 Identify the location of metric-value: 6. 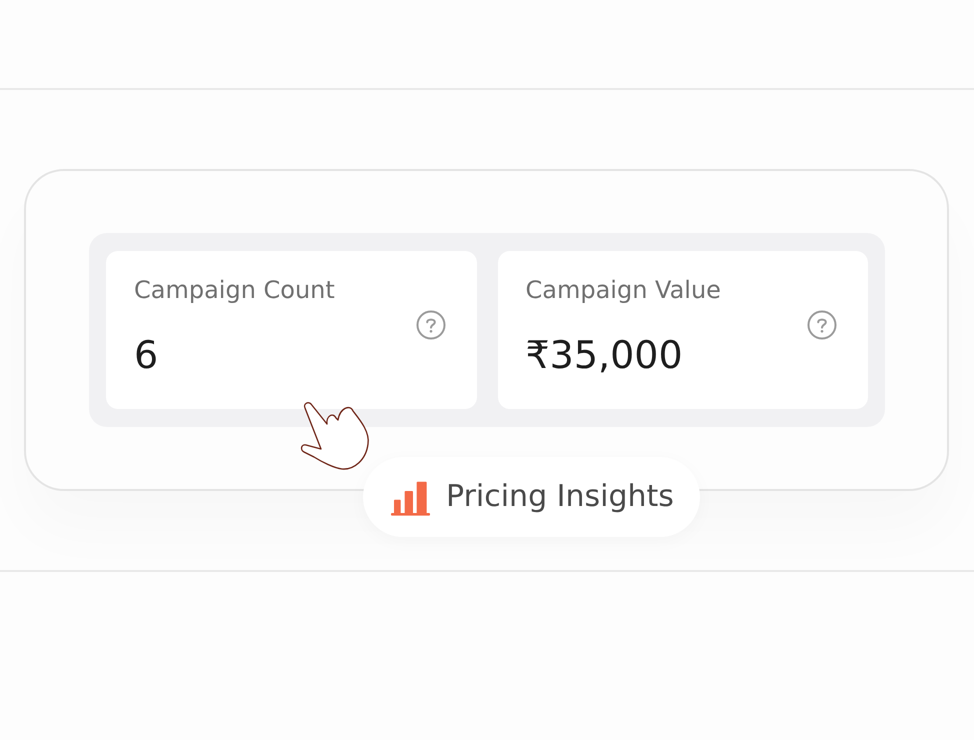
(146, 355).